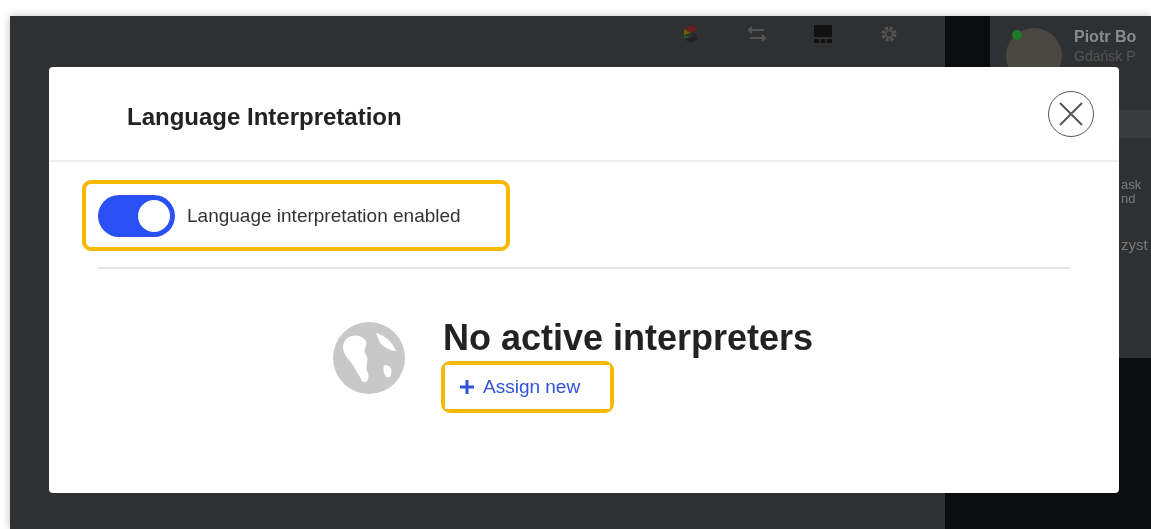 The width and height of the screenshot is (1151, 529). Describe the element at coordinates (324, 215) in the screenshot. I see `toggle-label: Language interpretation enabled` at that location.